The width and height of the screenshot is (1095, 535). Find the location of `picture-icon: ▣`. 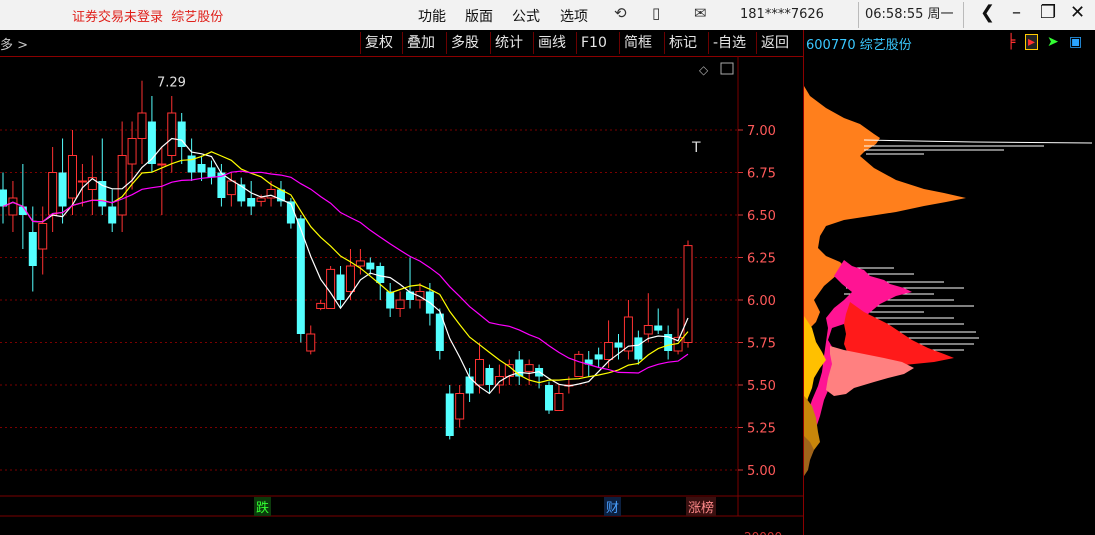

picture-icon: ▣ is located at coordinates (1075, 42).